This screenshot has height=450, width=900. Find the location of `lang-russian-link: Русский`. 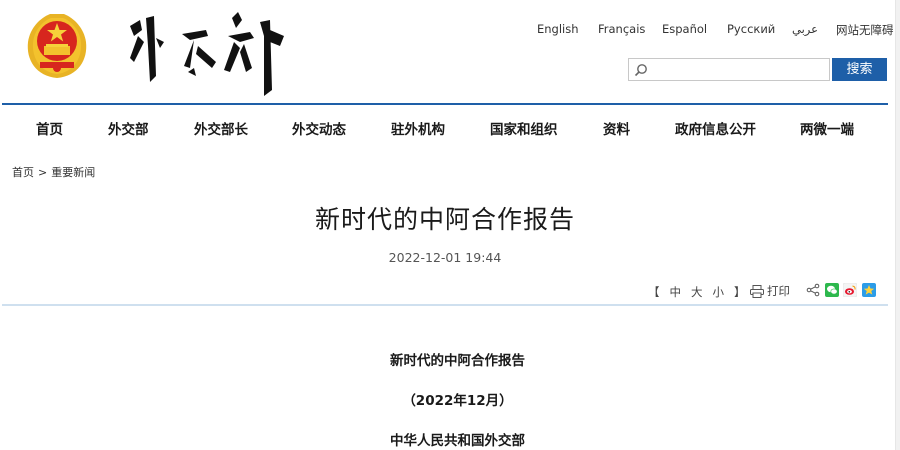

lang-russian-link: Русский is located at coordinates (751, 29).